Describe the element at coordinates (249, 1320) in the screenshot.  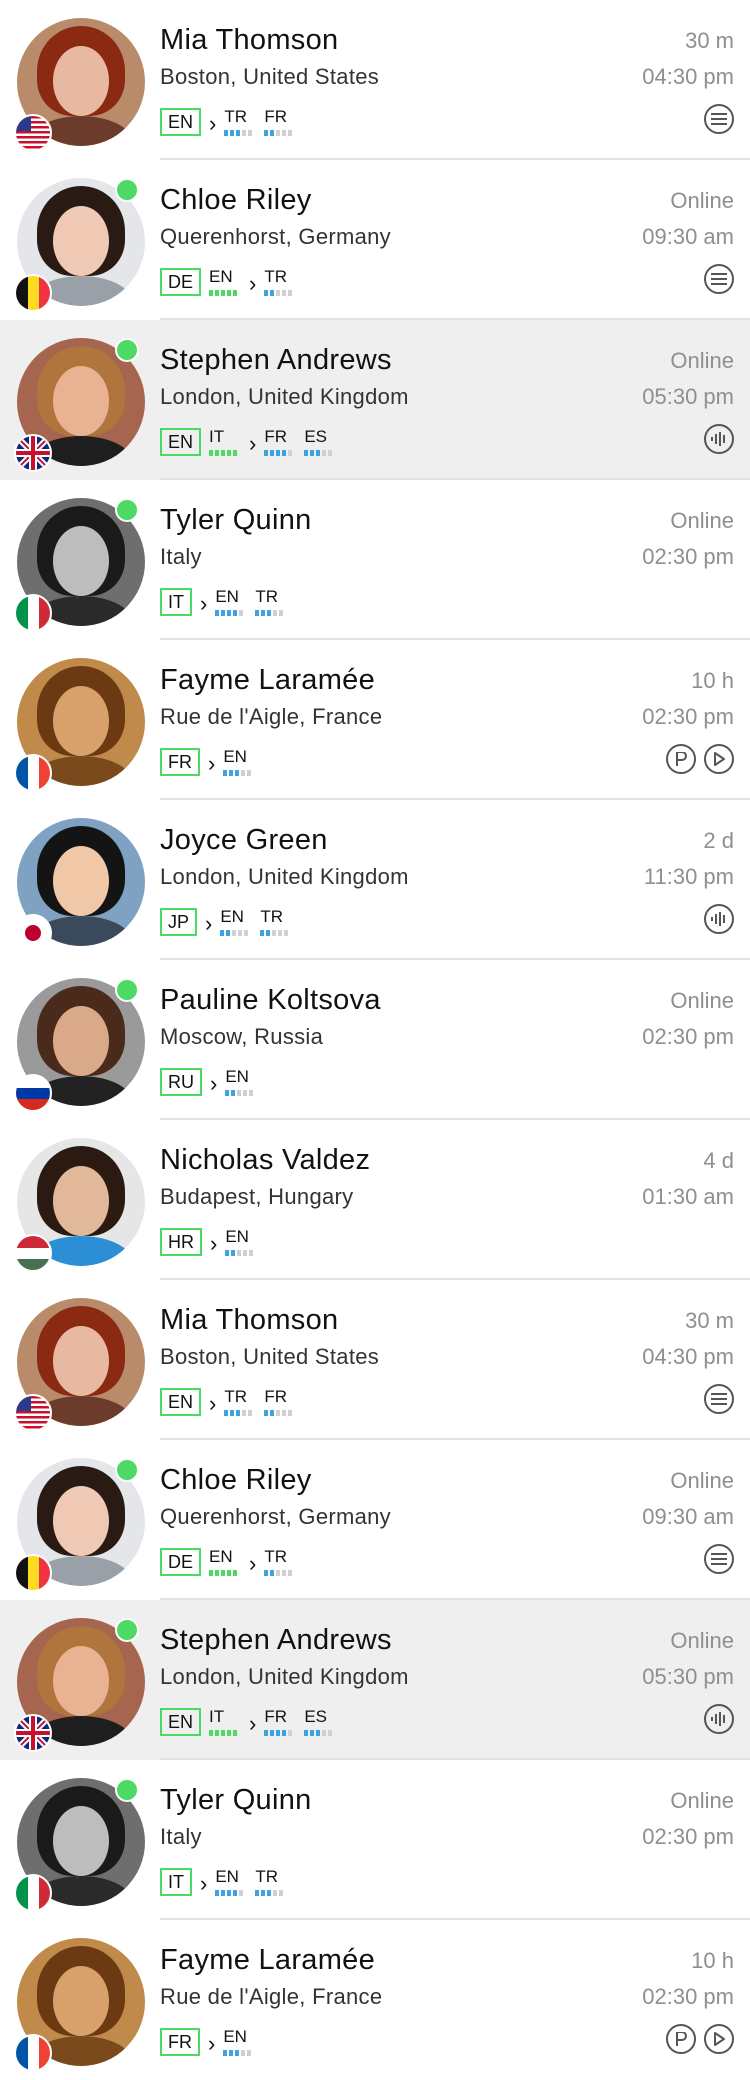
I see `contact-name: Mia Thomson` at that location.